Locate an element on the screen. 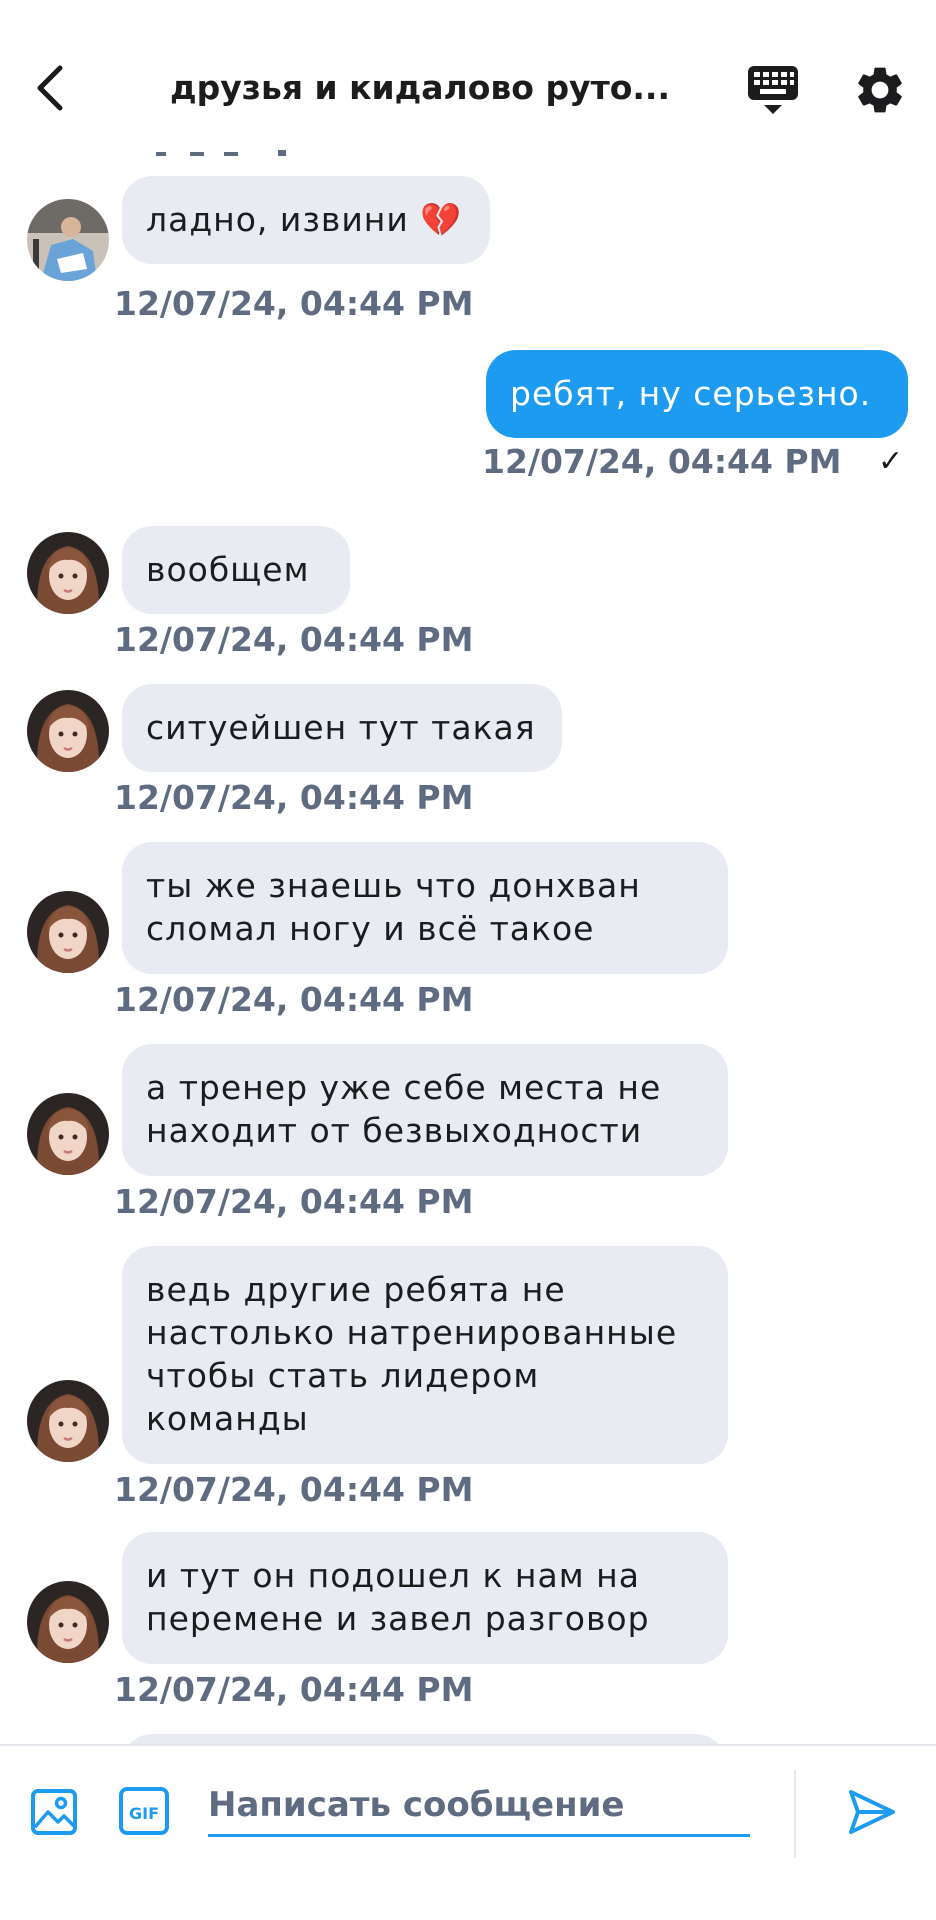  gif-label: GIF is located at coordinates (144, 1813).